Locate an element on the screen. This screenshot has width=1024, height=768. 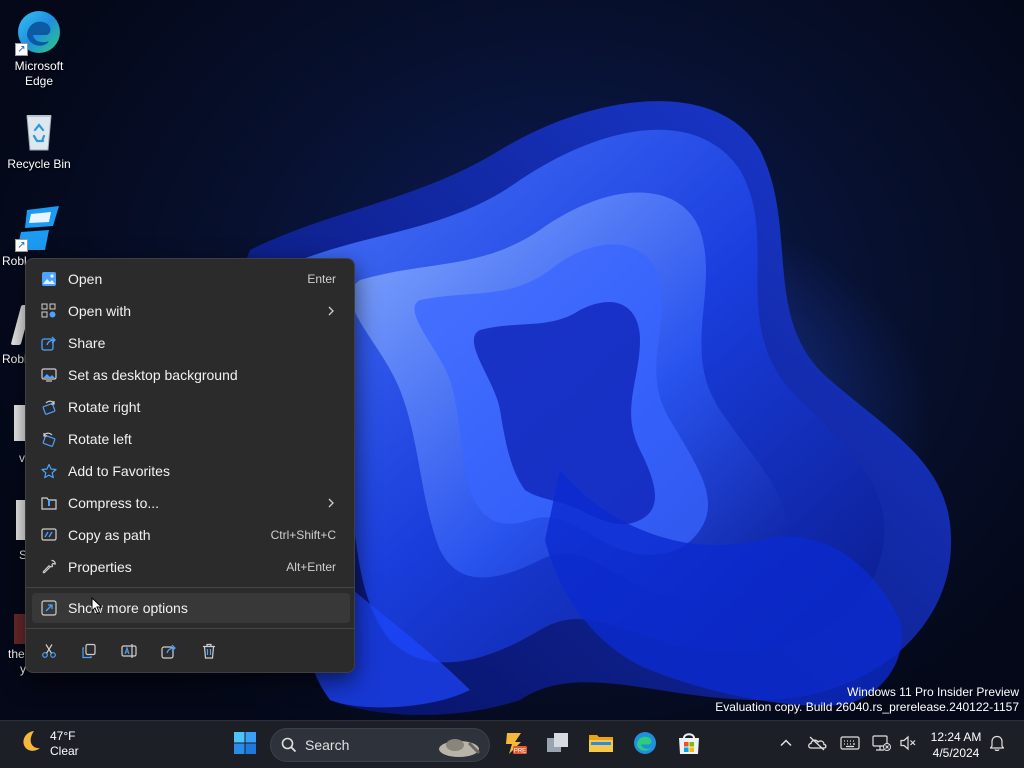
roblox-studio-icon: ↗ is located at coordinates (39, 228).